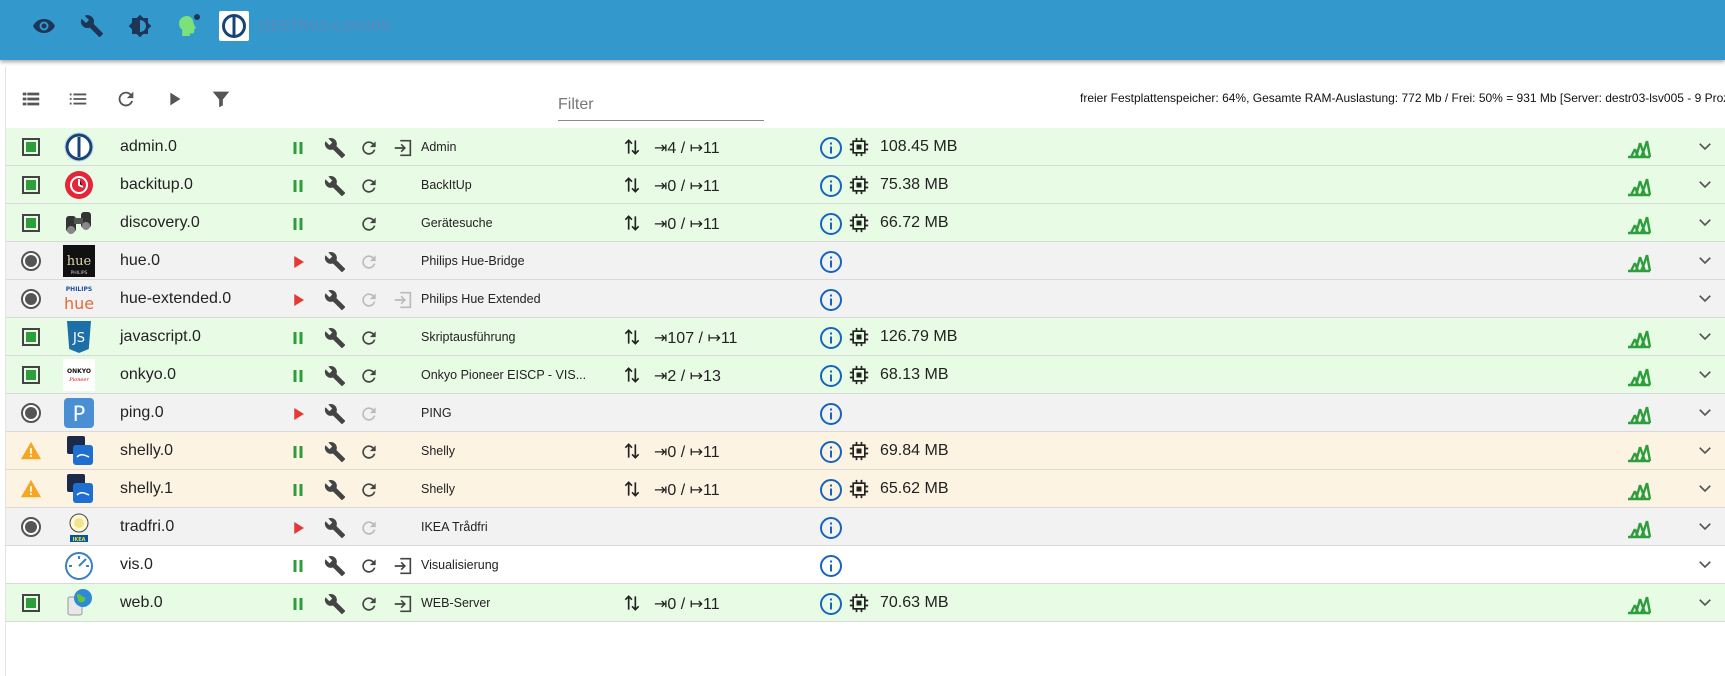 The width and height of the screenshot is (1725, 676). I want to click on expert-mode-icon, so click(188, 26).